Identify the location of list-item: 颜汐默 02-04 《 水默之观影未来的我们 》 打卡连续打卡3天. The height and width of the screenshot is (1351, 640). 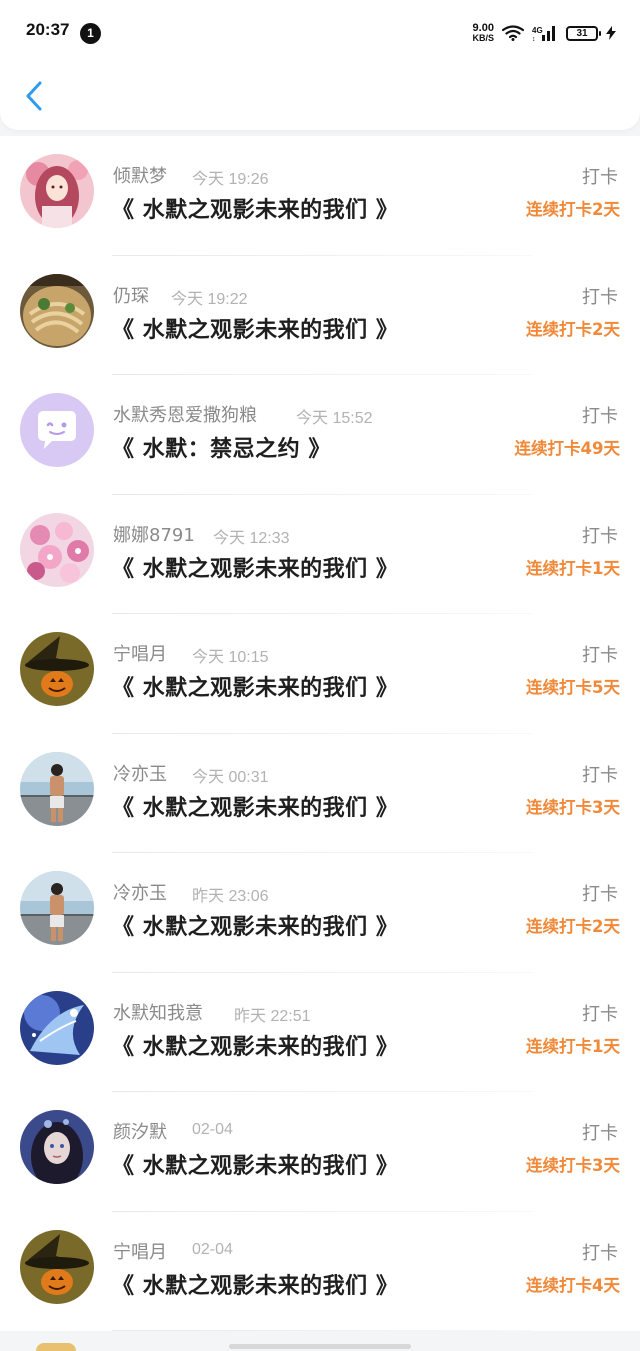
(320, 1152).